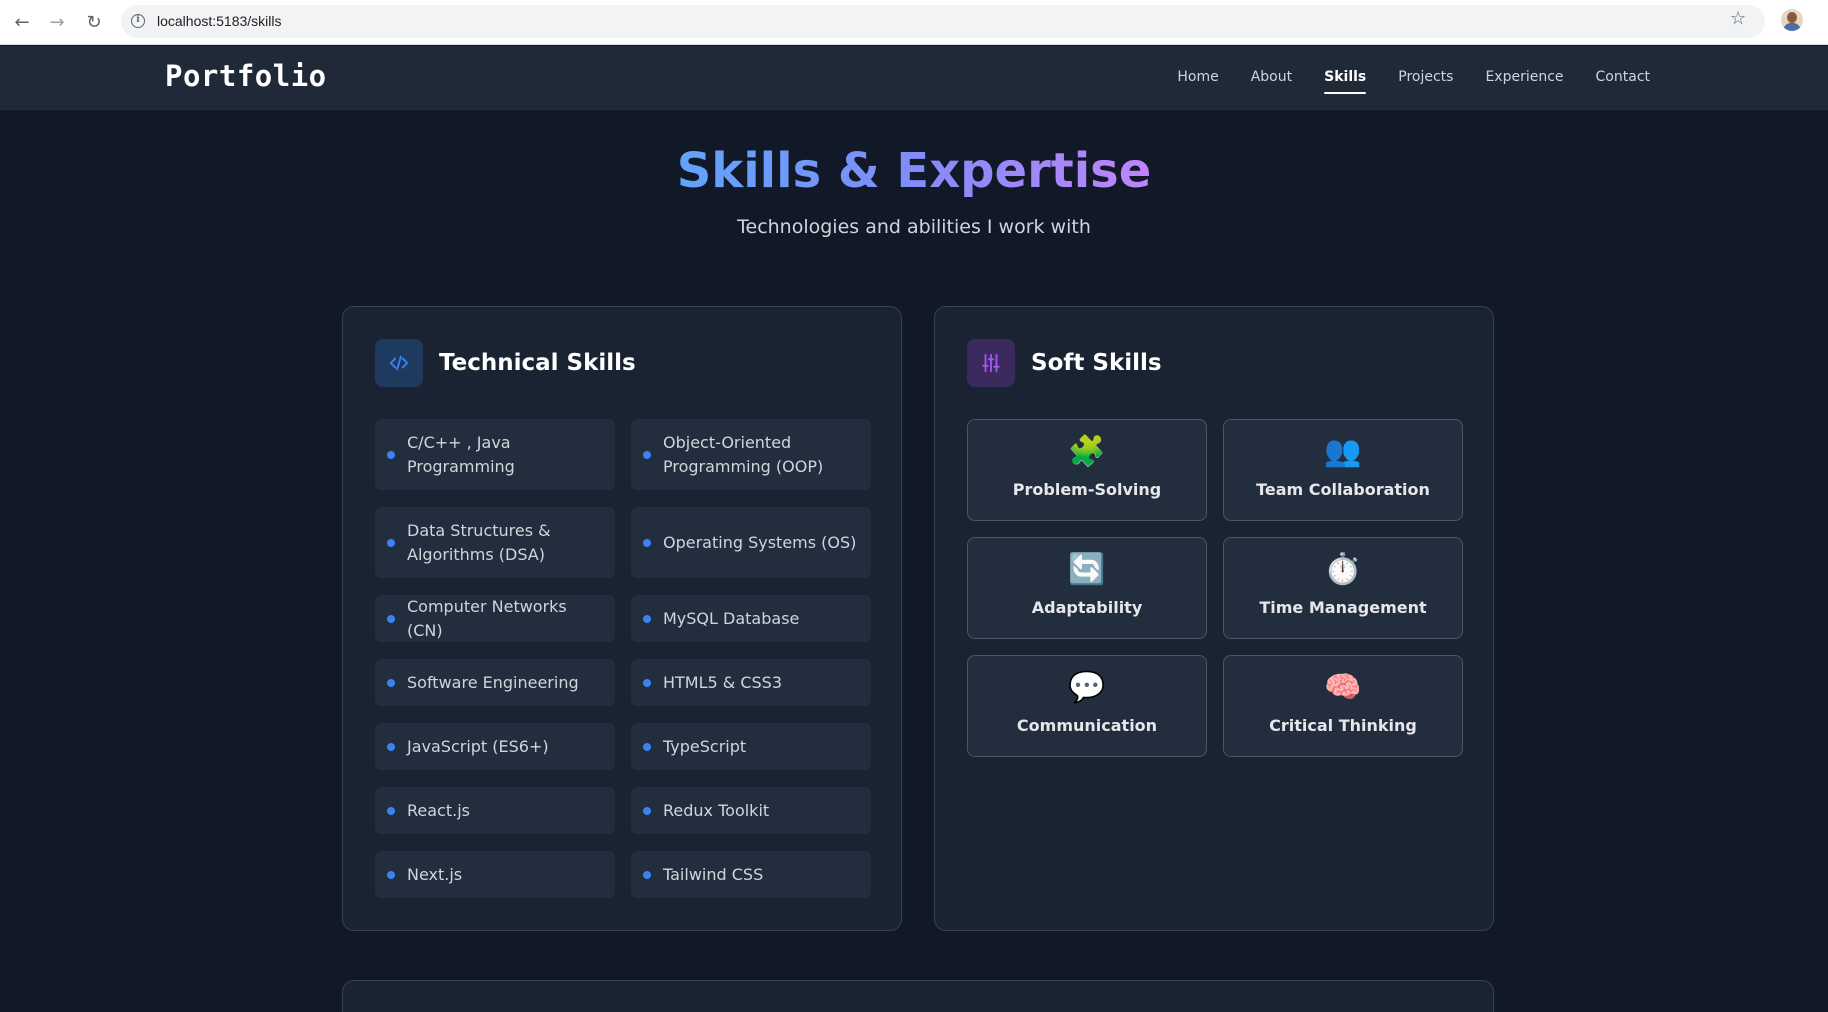  Describe the element at coordinates (1425, 78) in the screenshot. I see `nav-projects: Projects` at that location.